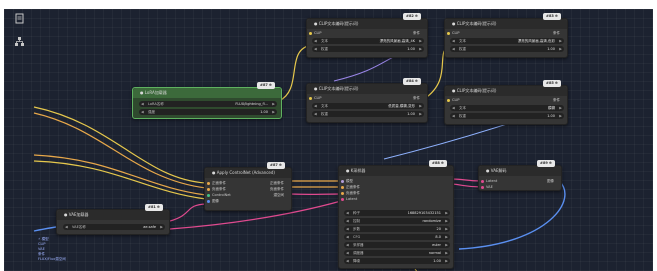 This screenshot has height=271, width=657. What do you see at coordinates (397, 221) in the screenshot?
I see `widget-control: ◀ 控制 randomize ▶` at bounding box center [397, 221].